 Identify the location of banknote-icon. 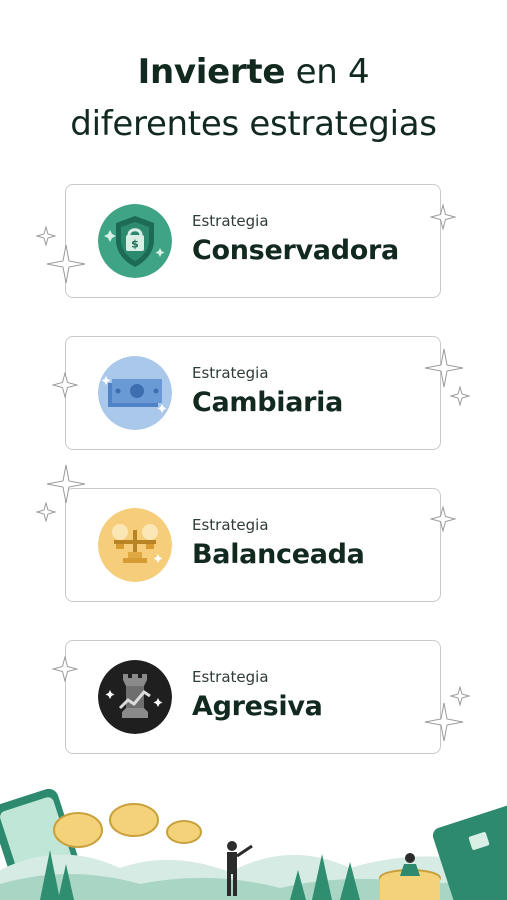
(135, 393).